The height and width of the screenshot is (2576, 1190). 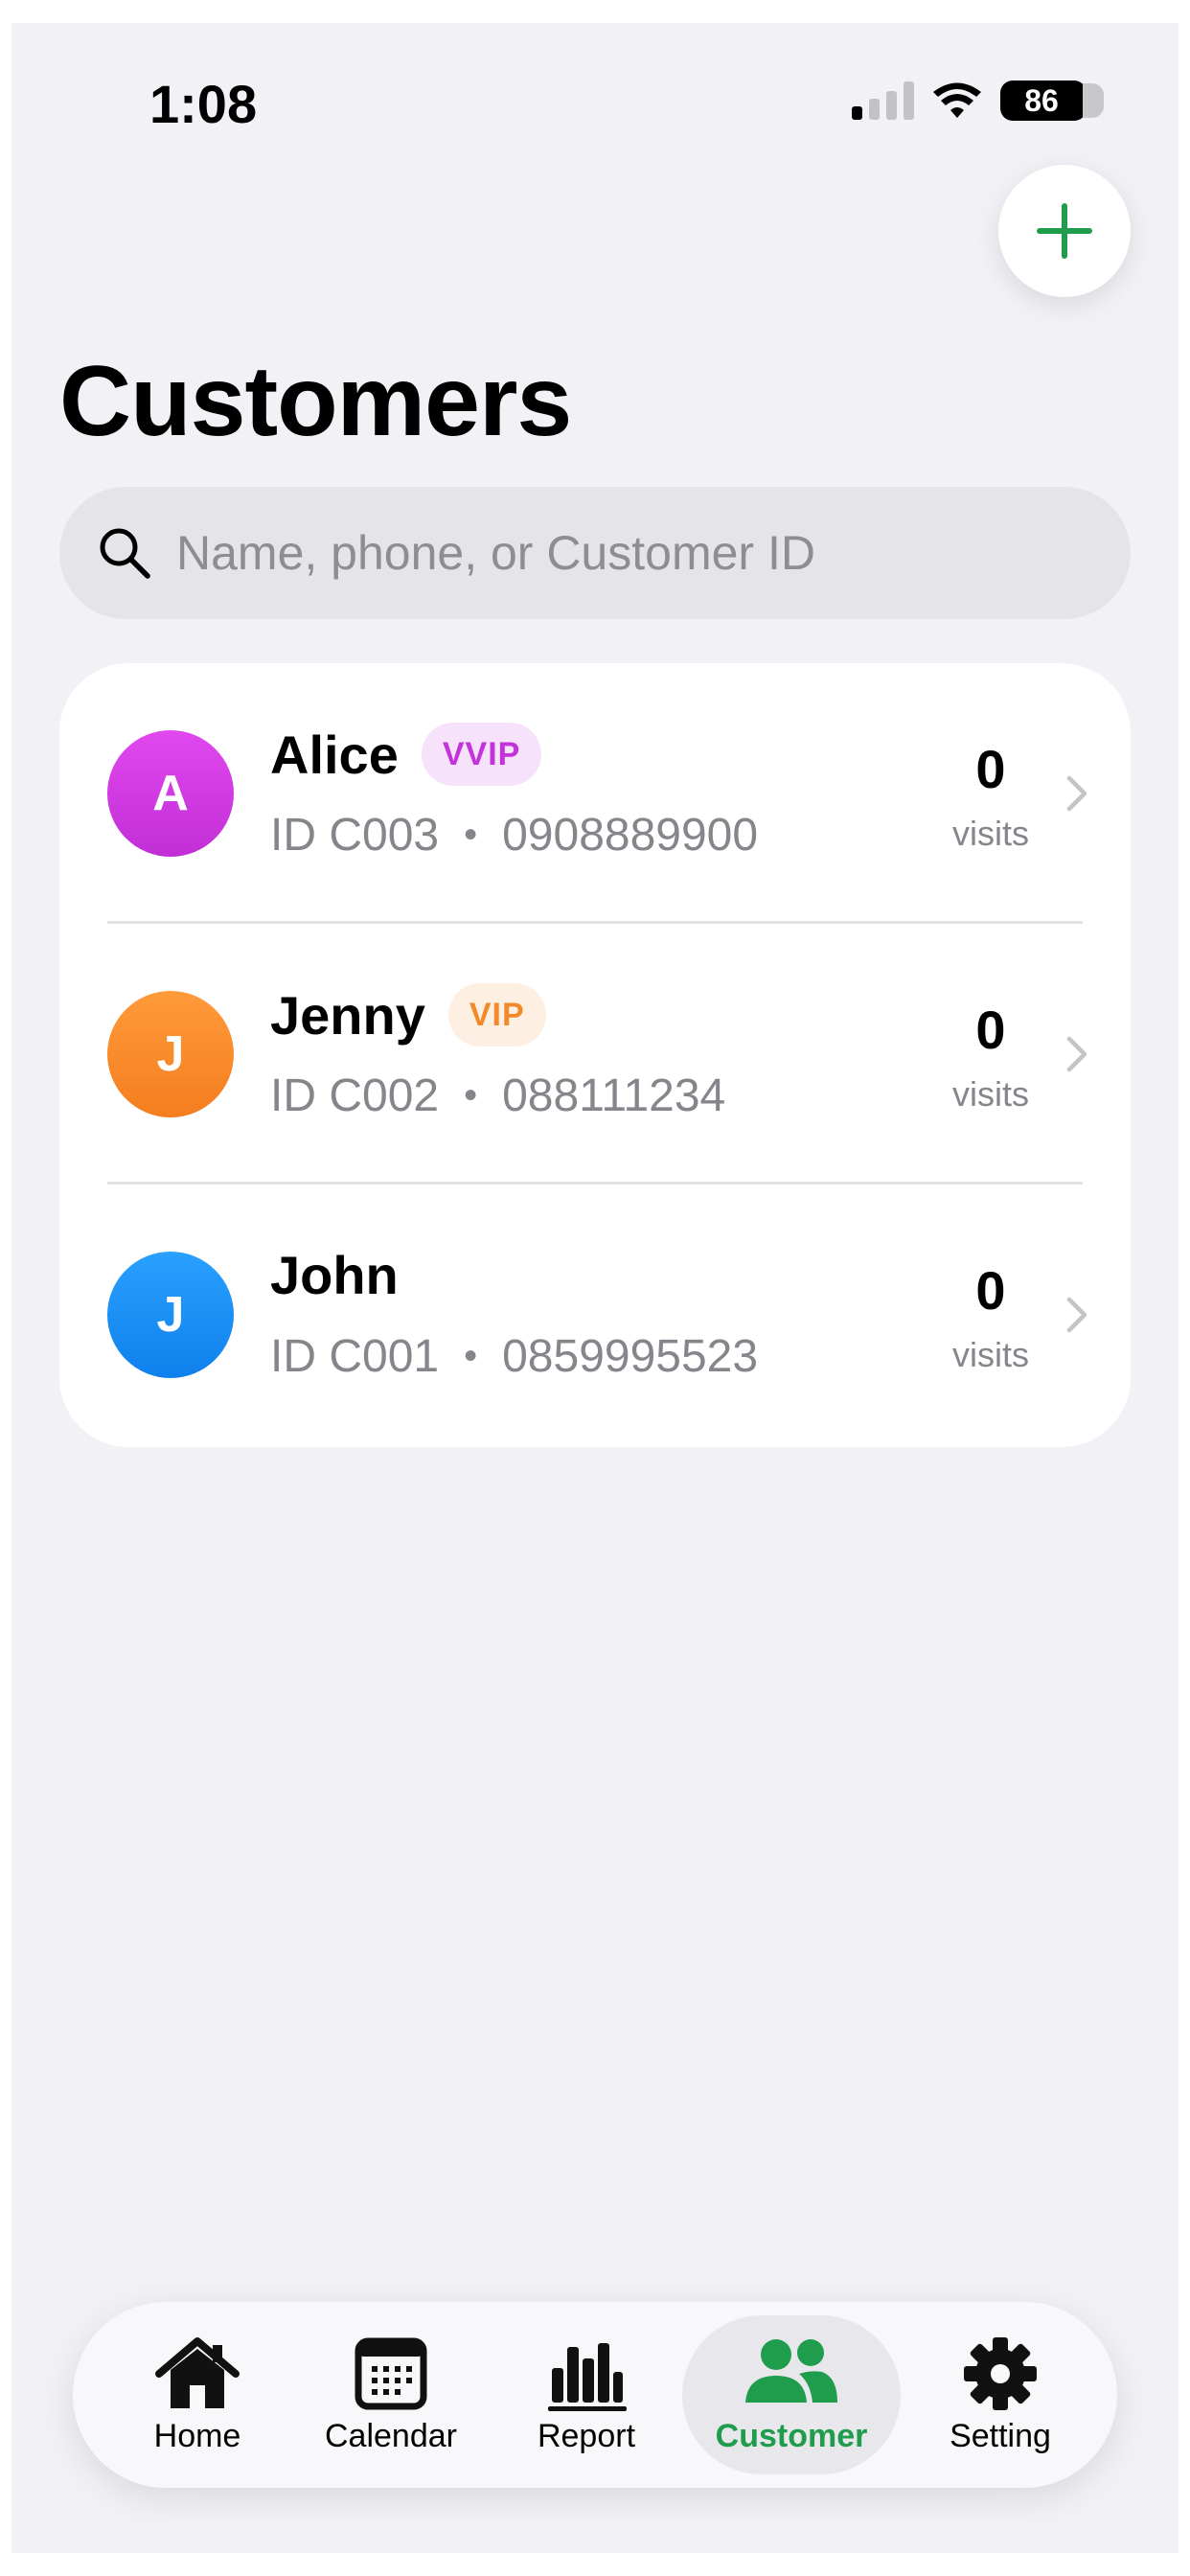 What do you see at coordinates (355, 1356) in the screenshot?
I see `customer-id: ID C001` at bounding box center [355, 1356].